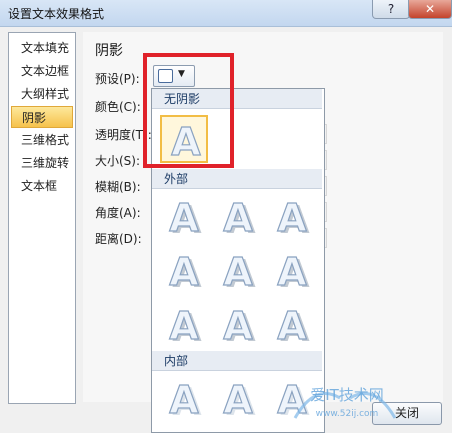 This screenshot has height=433, width=452. I want to click on help-button: ?, so click(391, 9).